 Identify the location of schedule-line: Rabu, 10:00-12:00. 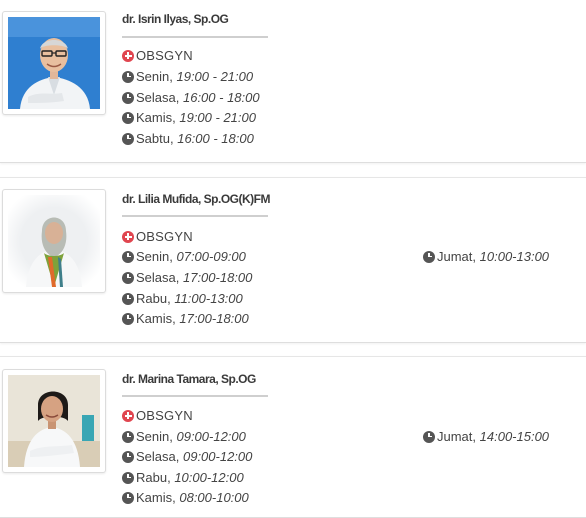
(183, 477).